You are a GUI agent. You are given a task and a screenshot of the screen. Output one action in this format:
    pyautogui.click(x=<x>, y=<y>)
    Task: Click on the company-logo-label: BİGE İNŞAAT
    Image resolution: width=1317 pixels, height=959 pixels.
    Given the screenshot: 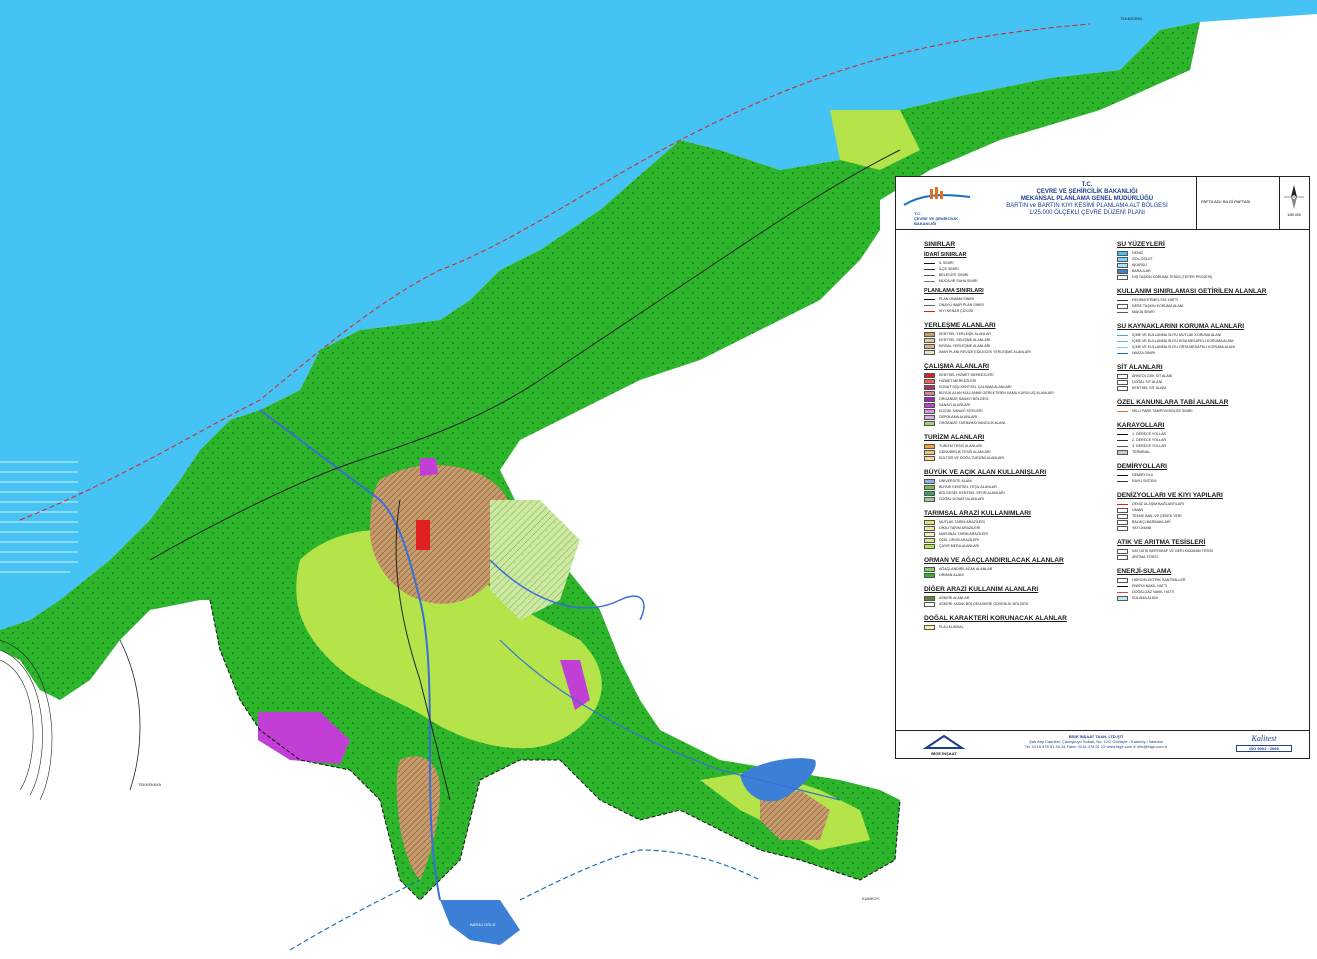 What is the action you would take?
    pyautogui.click(x=944, y=753)
    